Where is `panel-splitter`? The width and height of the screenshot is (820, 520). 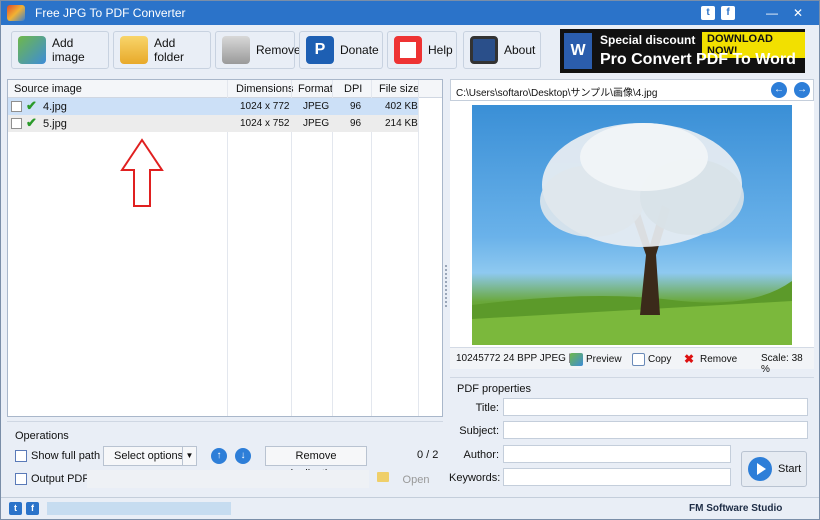
panel-splitter is located at coordinates (446, 287).